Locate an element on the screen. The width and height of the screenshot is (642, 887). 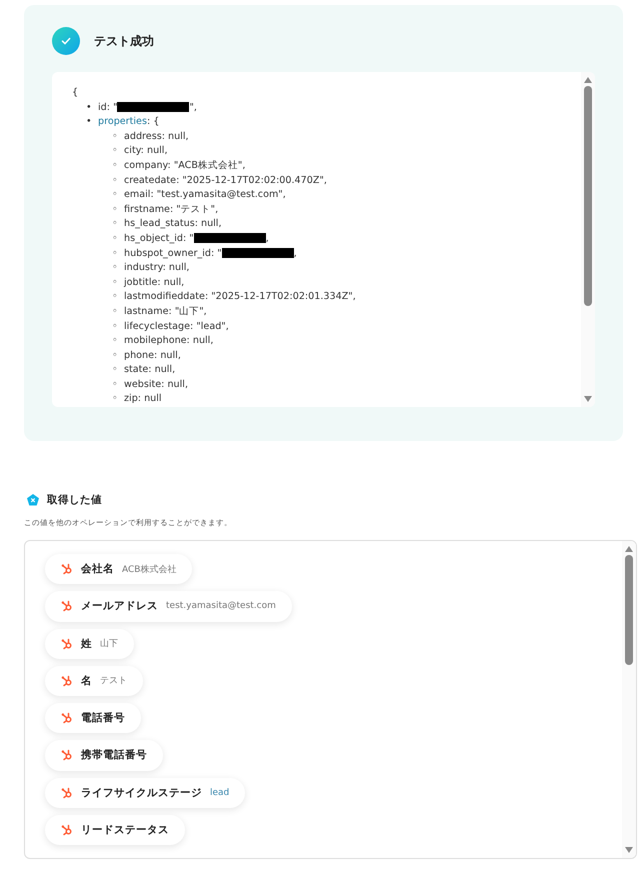
value-chip: 名 テスト is located at coordinates (94, 681).